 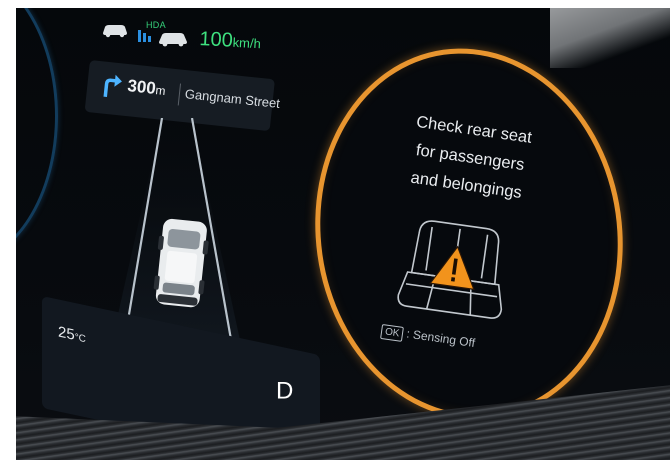 I want to click on hda-label: HDA, so click(x=156, y=25).